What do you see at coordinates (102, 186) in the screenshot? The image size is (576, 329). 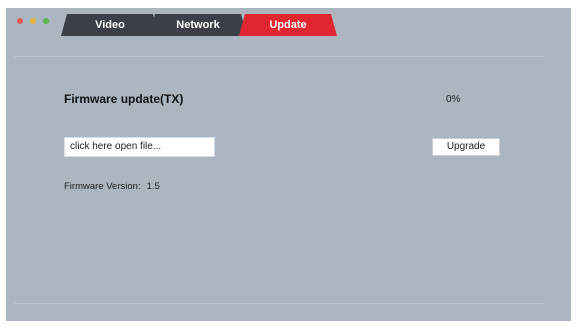 I see `firmware-version-label: Firmware Version:` at bounding box center [102, 186].